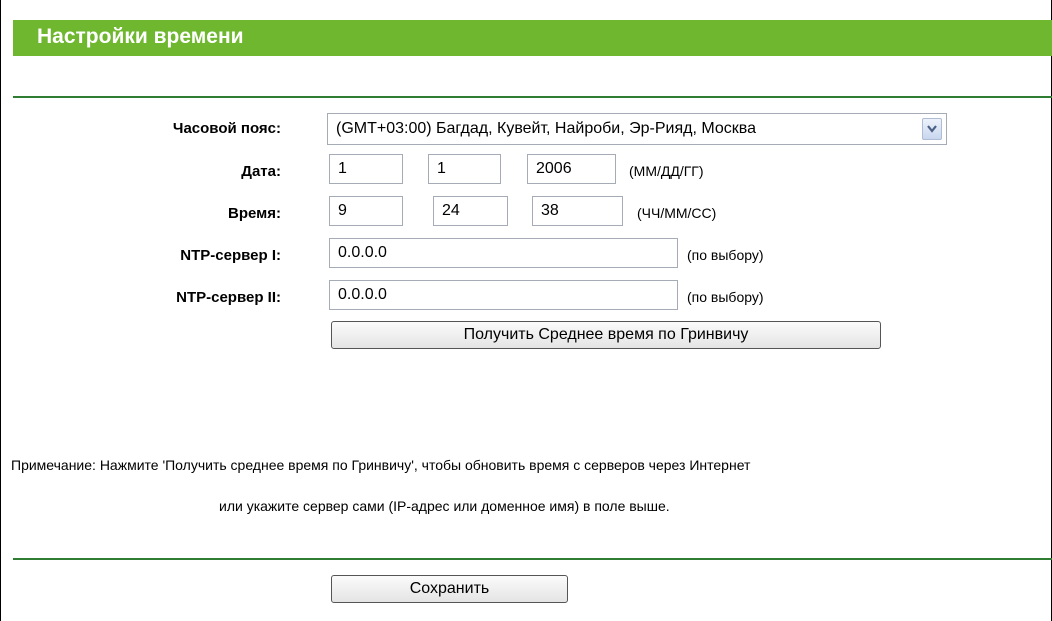 Image resolution: width=1052 pixels, height=621 pixels. Describe the element at coordinates (254, 213) in the screenshot. I see `time-label: Время:` at that location.